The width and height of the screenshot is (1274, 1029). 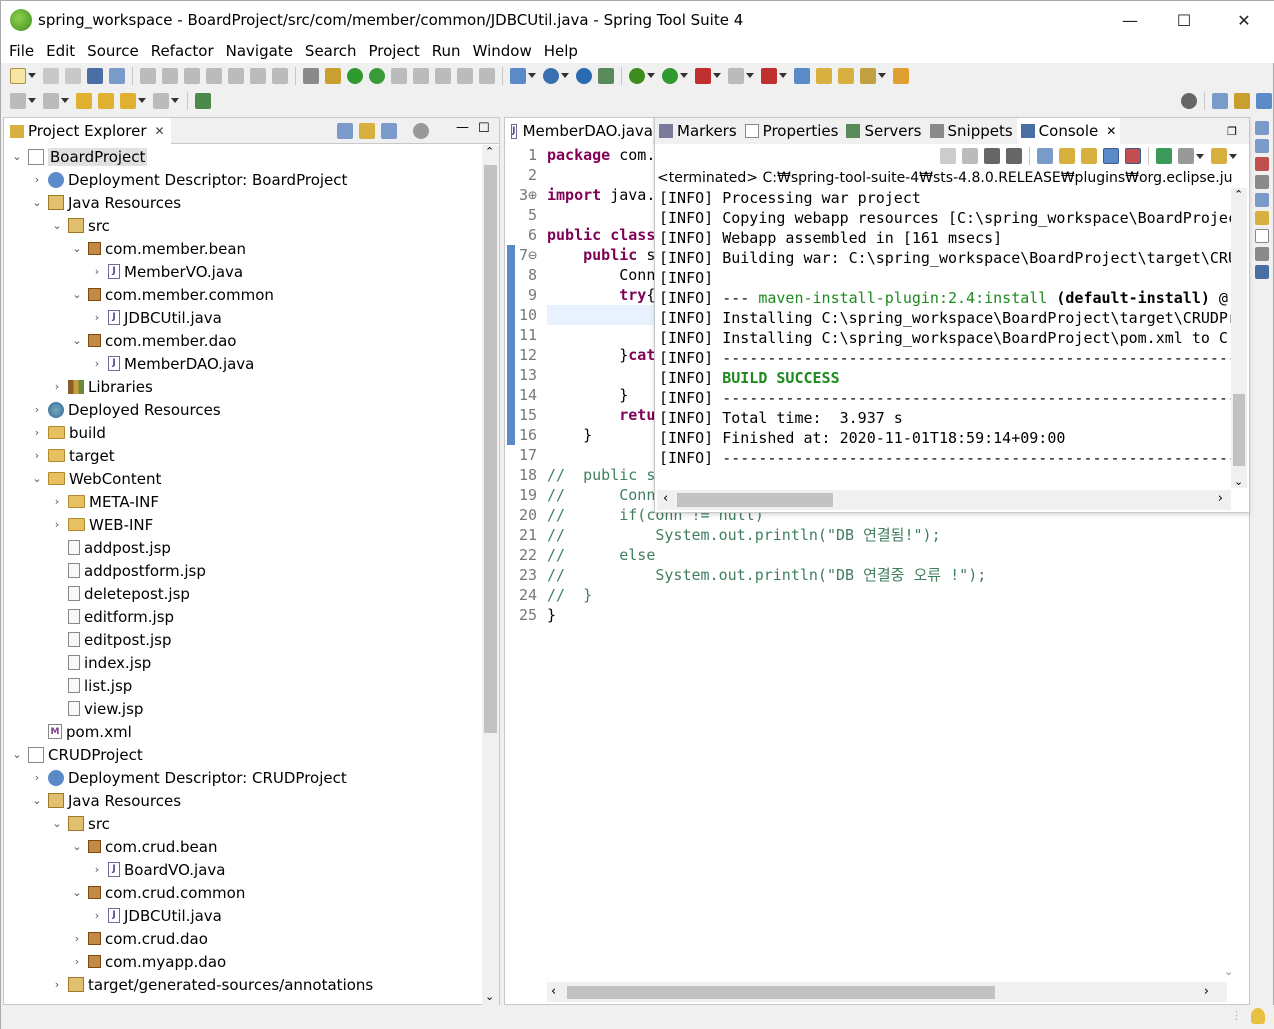 What do you see at coordinates (948, 156) in the screenshot?
I see `remove-launch-icon` at bounding box center [948, 156].